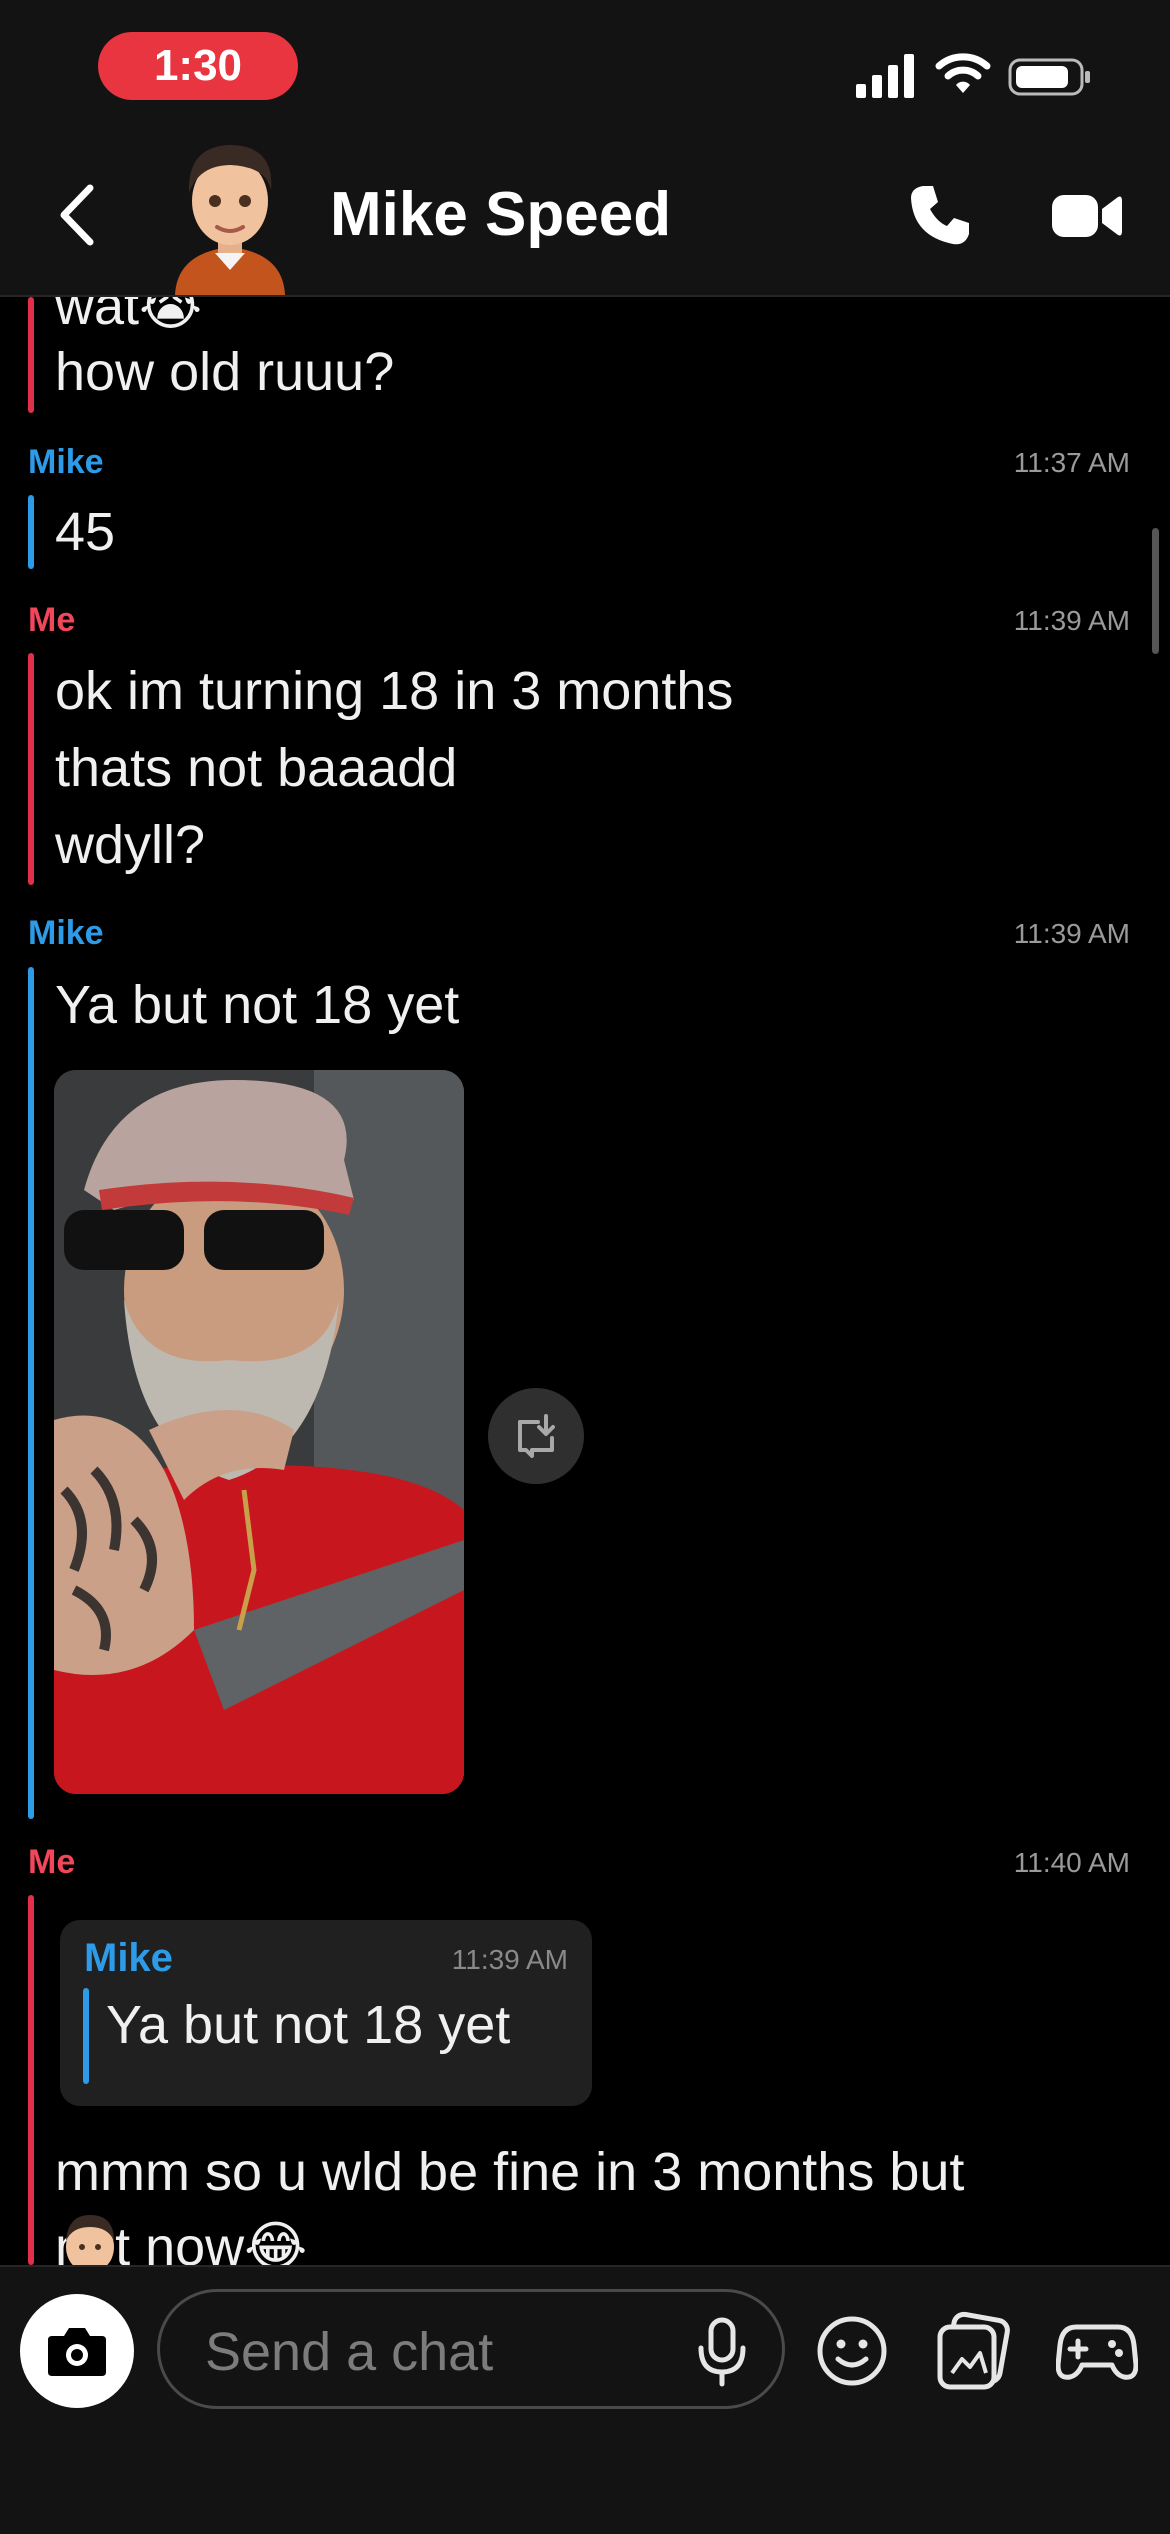  I want to click on bitmoji-read-receipt, so click(90, 2240).